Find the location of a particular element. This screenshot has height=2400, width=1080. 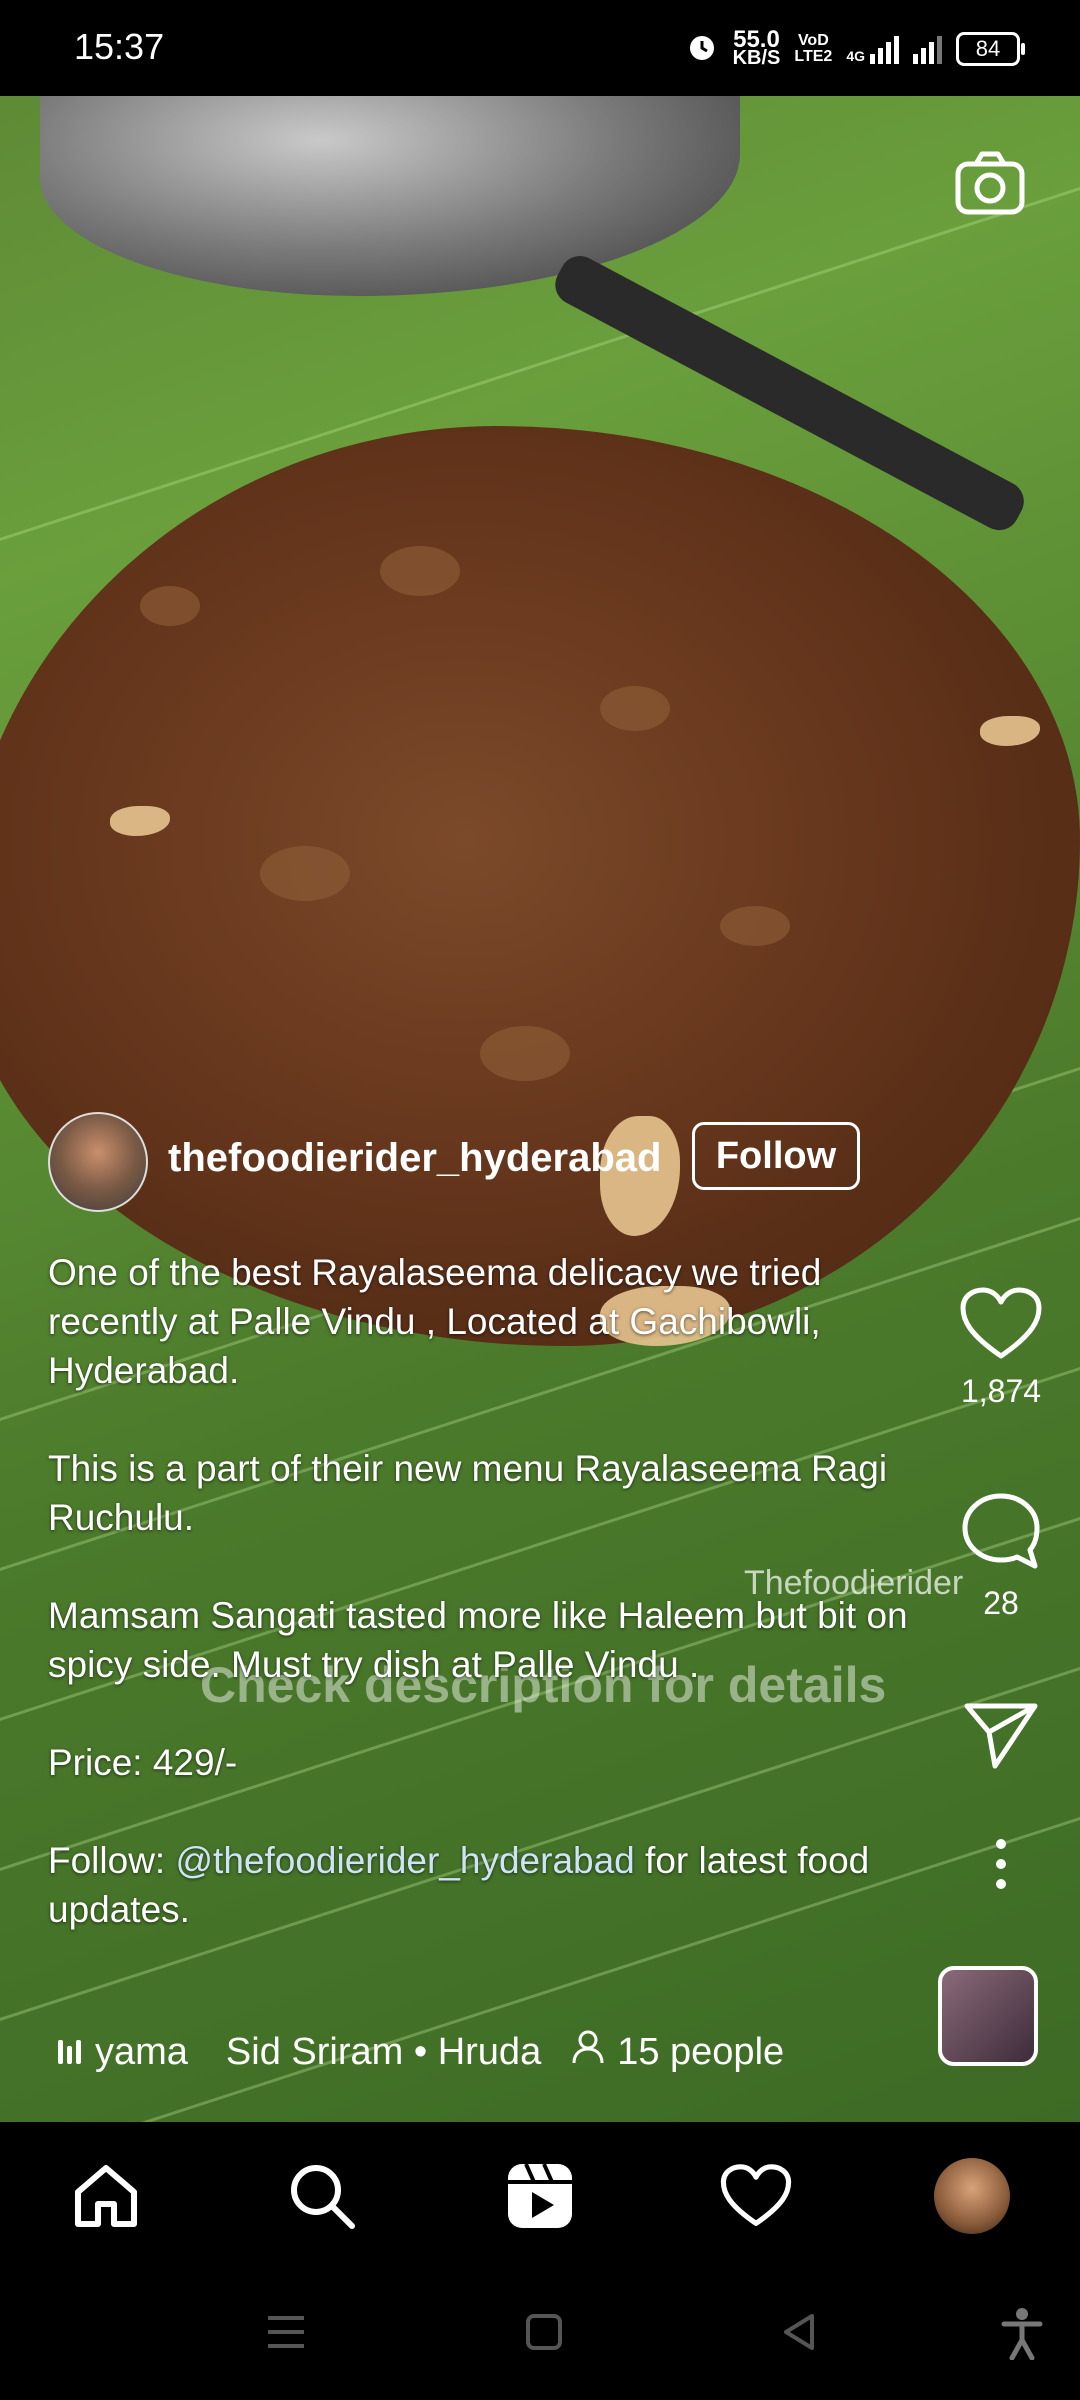

like-action: 1,874 is located at coordinates (1001, 1348).